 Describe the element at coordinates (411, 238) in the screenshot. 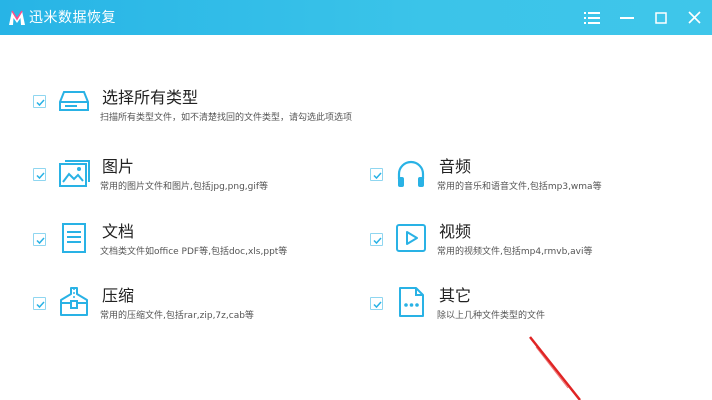

I see `video-icon` at that location.